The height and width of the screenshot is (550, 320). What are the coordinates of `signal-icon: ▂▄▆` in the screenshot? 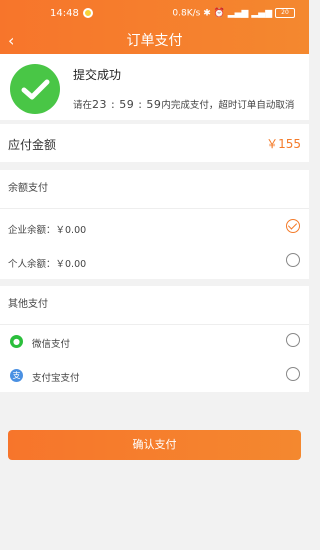 It's located at (238, 13).